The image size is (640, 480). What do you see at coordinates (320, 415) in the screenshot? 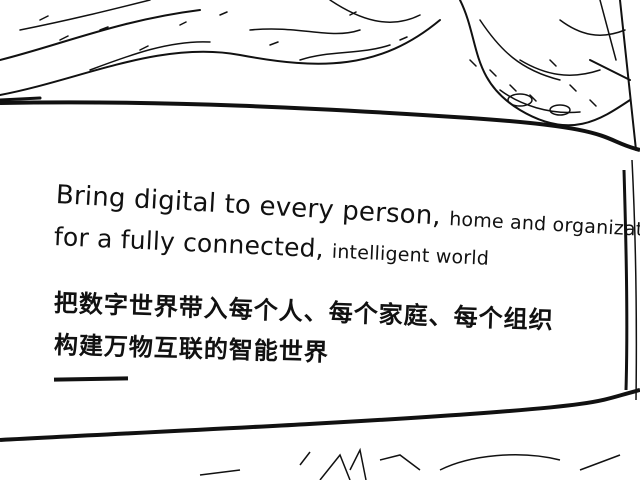
I see `panel-bottom-edge` at bounding box center [320, 415].